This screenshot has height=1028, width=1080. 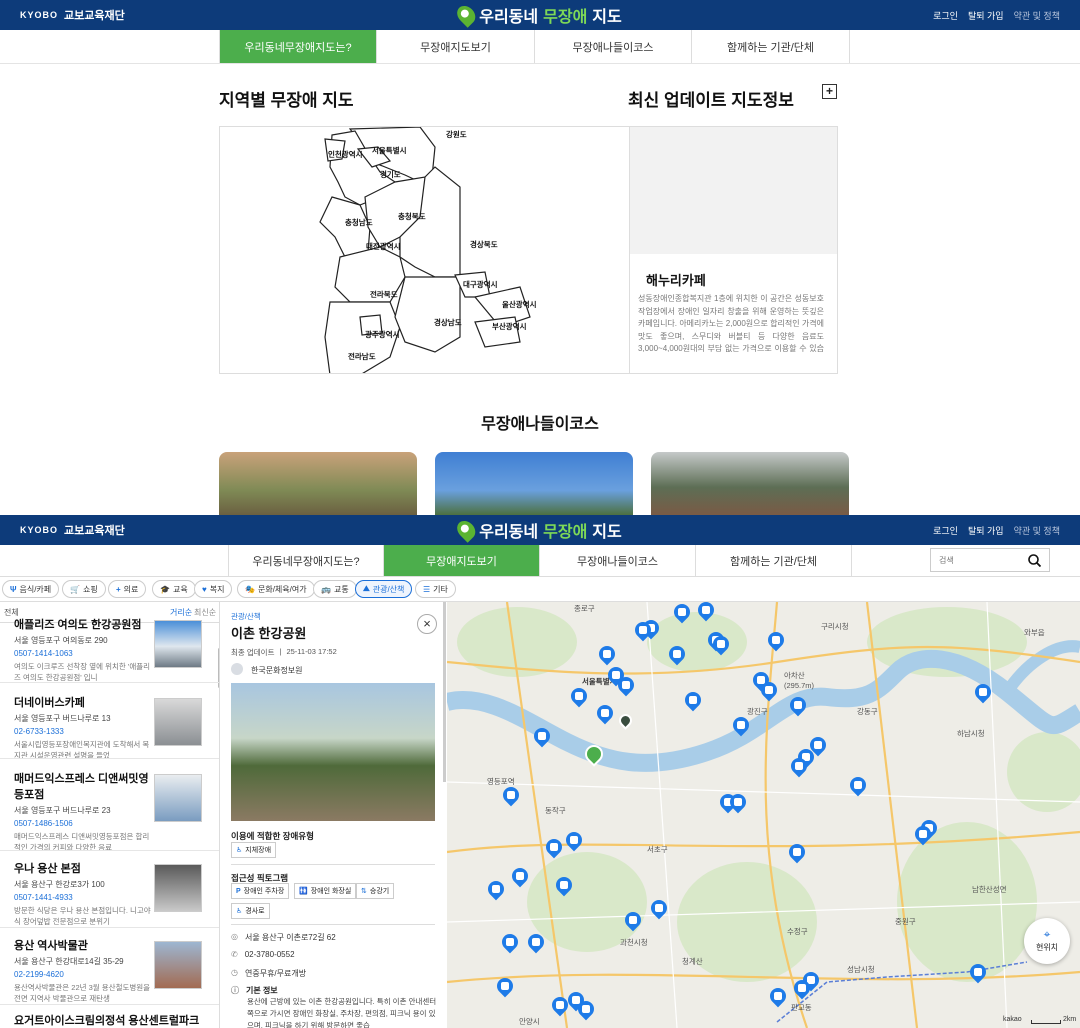 I want to click on latest-image, so click(x=733, y=190).